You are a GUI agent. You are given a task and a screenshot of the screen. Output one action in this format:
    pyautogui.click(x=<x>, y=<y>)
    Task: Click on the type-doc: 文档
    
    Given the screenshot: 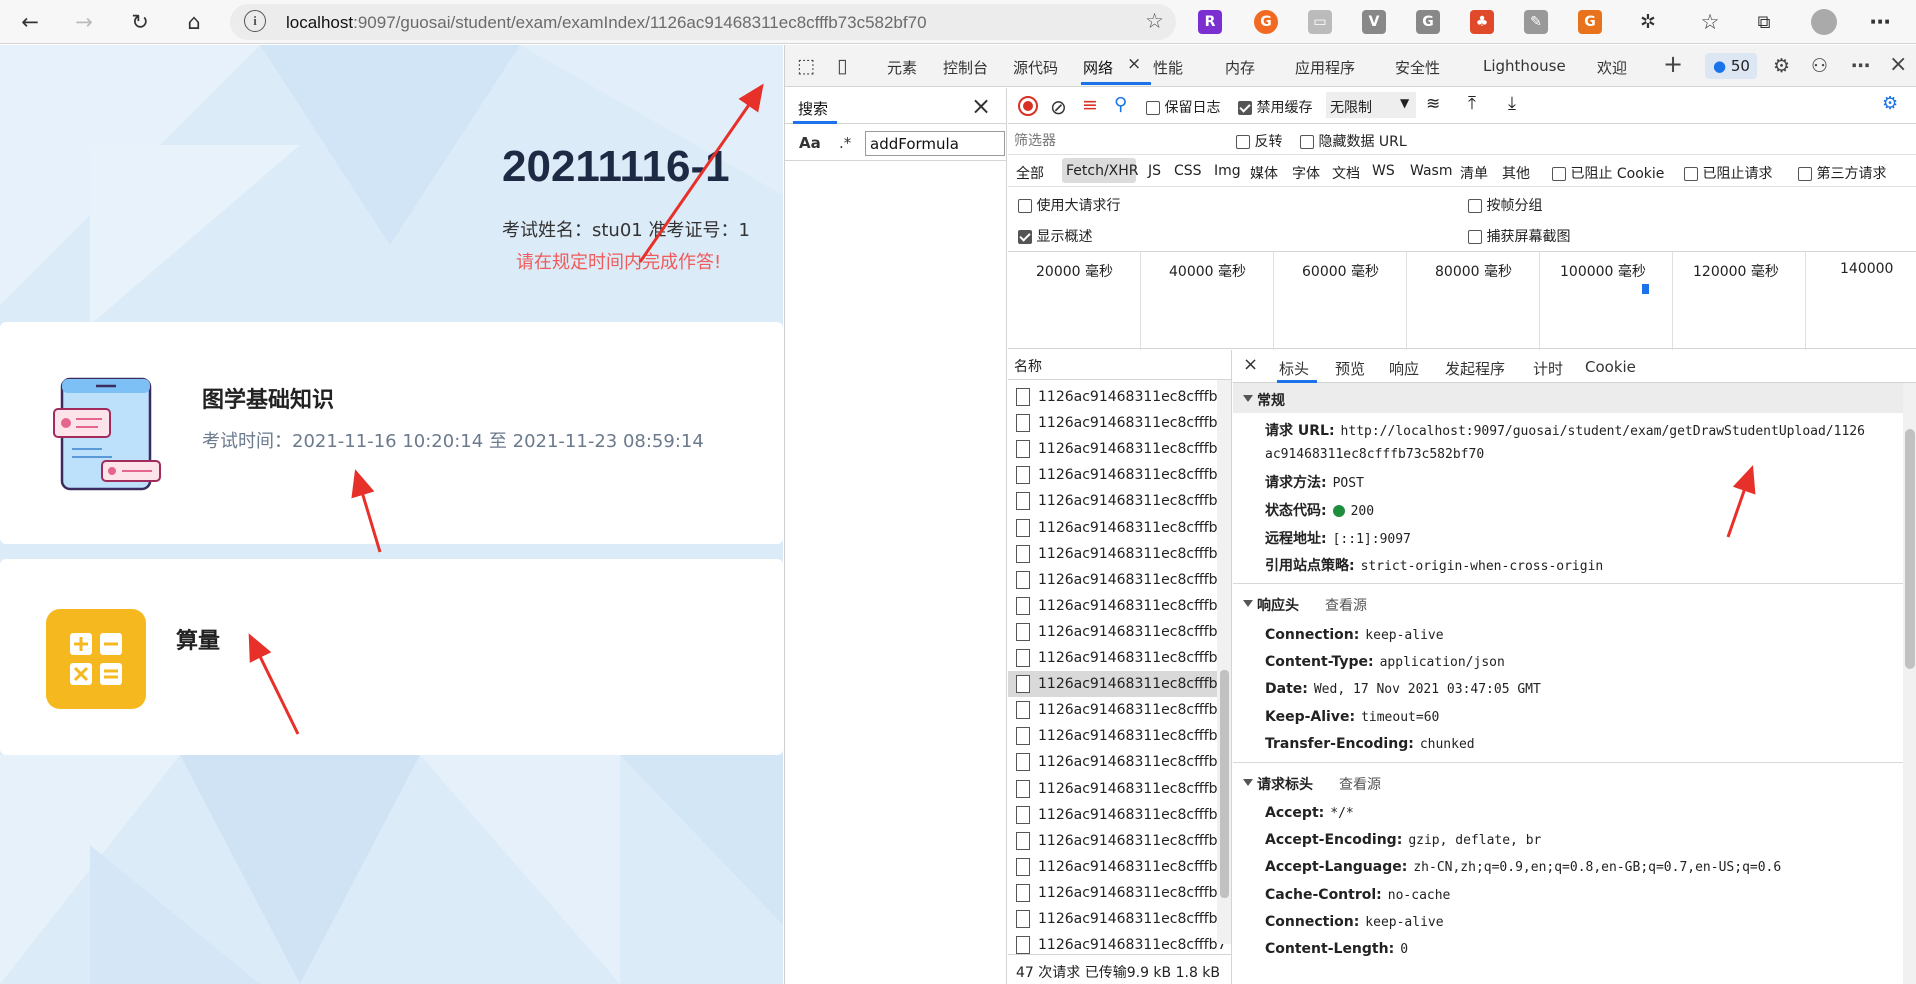 What is the action you would take?
    pyautogui.click(x=1346, y=173)
    